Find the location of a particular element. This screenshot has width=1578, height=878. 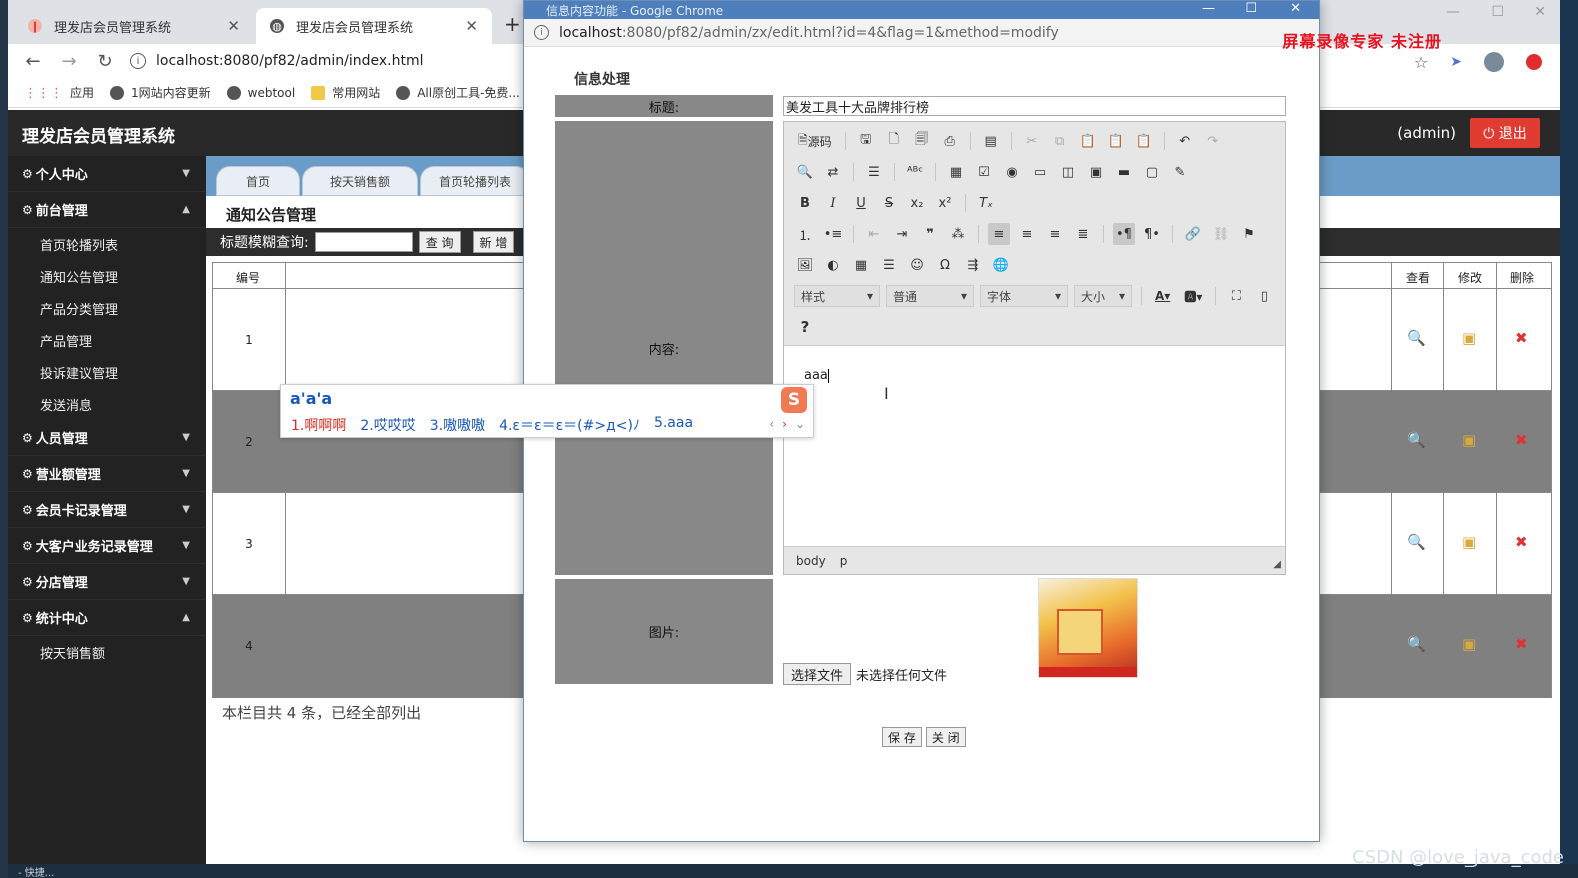

template-icon: ▤ is located at coordinates (991, 141).